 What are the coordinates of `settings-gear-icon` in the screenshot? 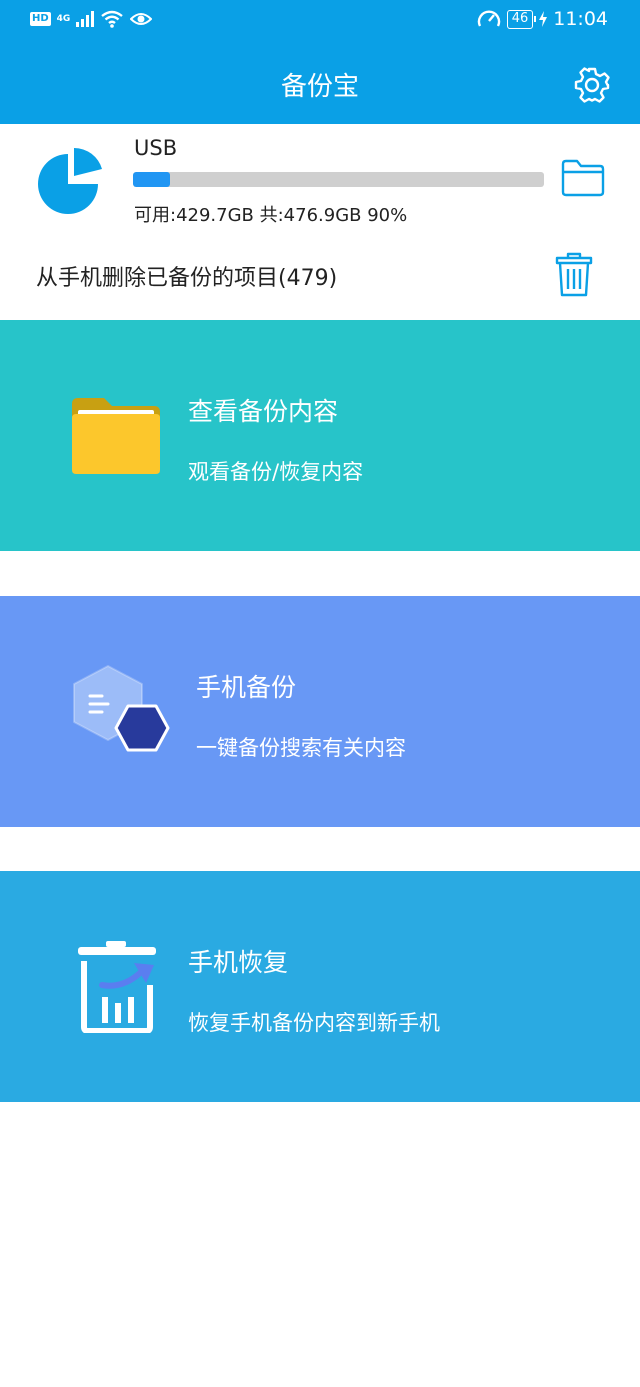 It's located at (592, 85).